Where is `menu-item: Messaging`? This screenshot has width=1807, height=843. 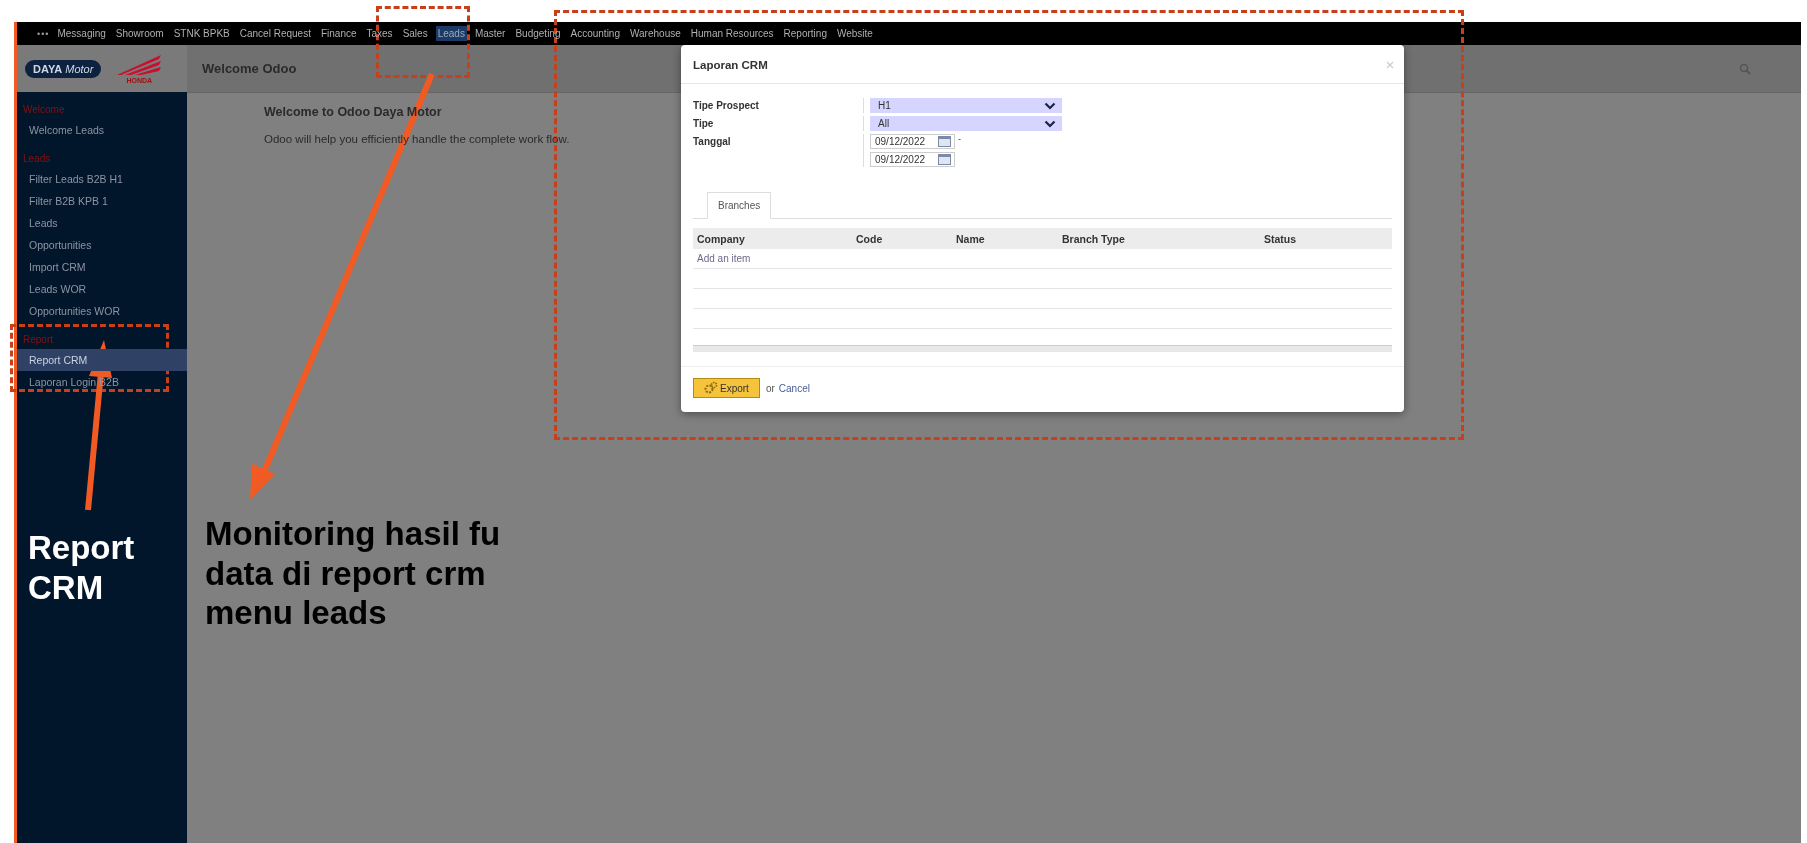
menu-item: Messaging is located at coordinates (81, 33).